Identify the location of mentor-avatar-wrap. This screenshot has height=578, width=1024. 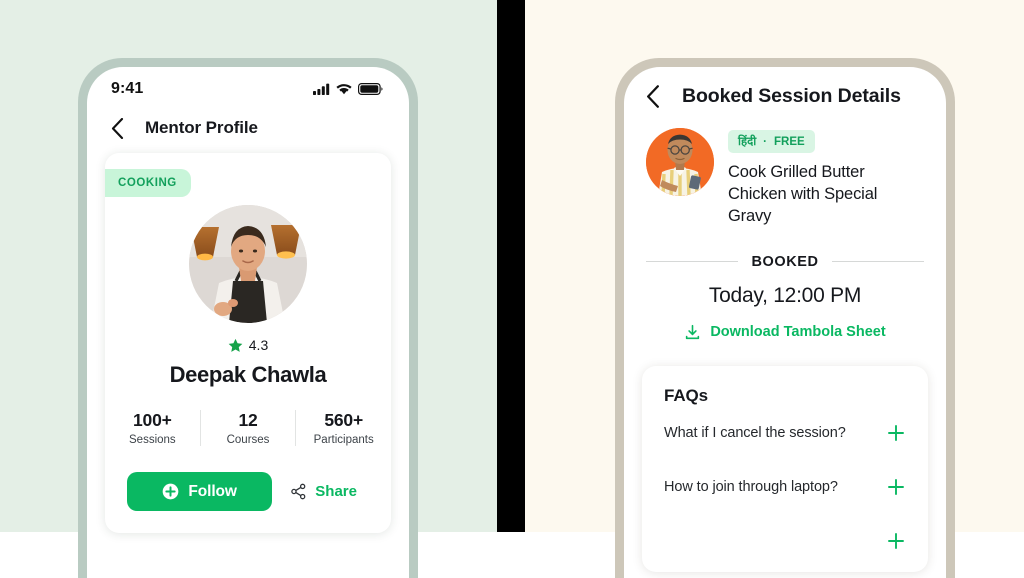
(248, 264).